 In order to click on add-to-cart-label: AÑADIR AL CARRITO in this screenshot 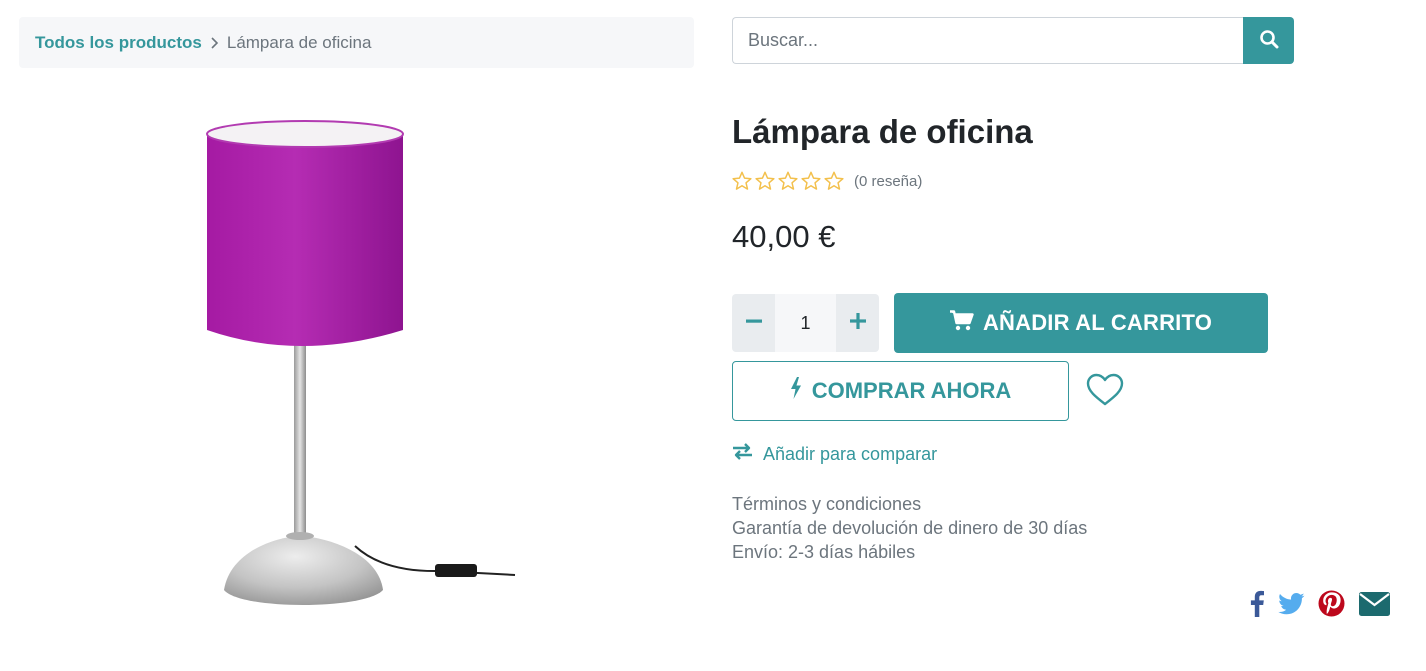, I will do `click(1097, 322)`.